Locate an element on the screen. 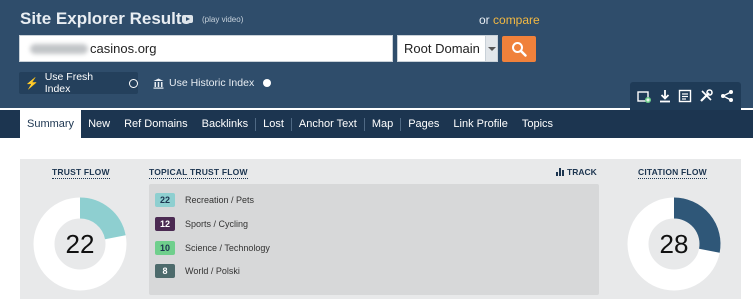  tab-ref-domains: Ref Domains is located at coordinates (156, 124).